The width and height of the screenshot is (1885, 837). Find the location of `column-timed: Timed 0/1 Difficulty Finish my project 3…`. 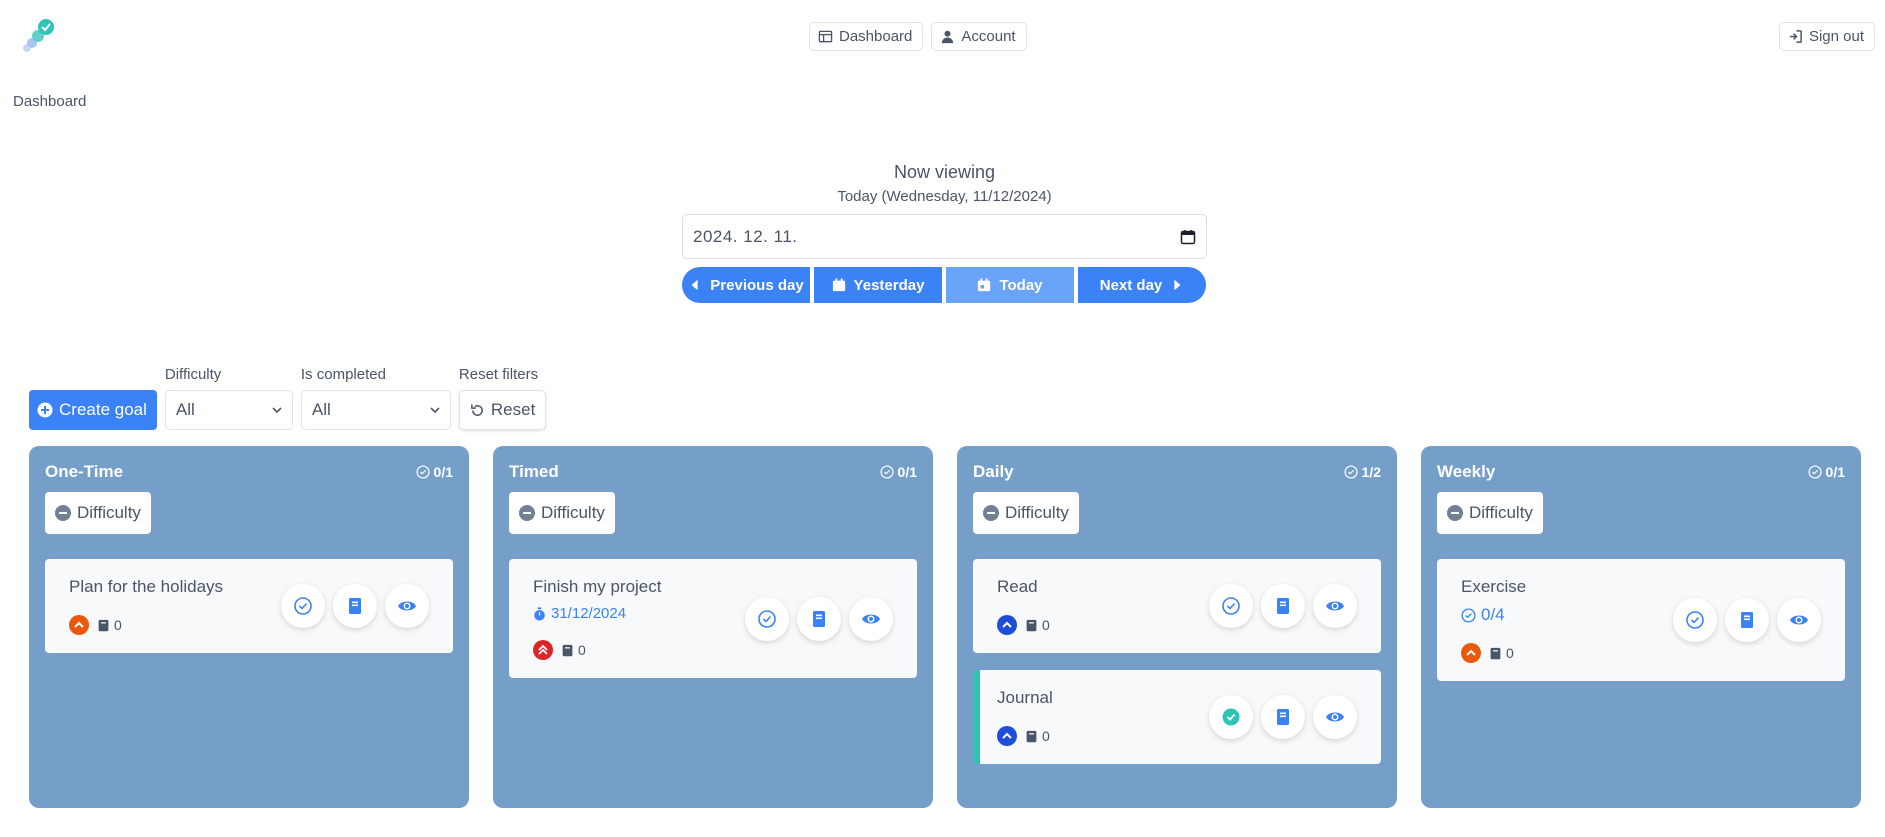

column-timed: Timed 0/1 Difficulty Finish my project 3… is located at coordinates (713, 627).